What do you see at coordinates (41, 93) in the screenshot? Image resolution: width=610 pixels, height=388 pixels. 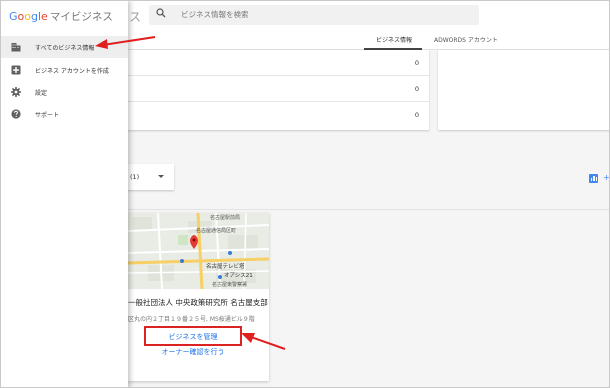 I see `sidebar-item-label: 設定` at bounding box center [41, 93].